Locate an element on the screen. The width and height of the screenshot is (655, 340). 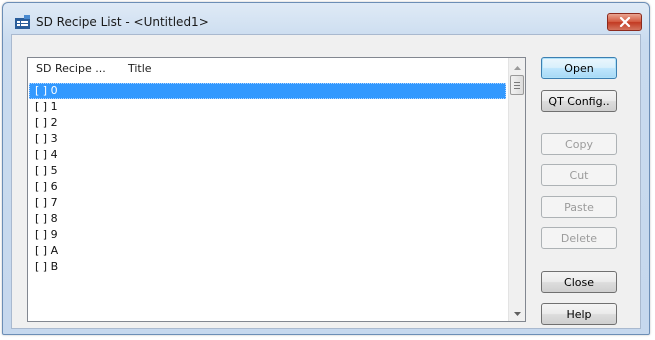
list-item: [ ] 0 is located at coordinates (267, 91).